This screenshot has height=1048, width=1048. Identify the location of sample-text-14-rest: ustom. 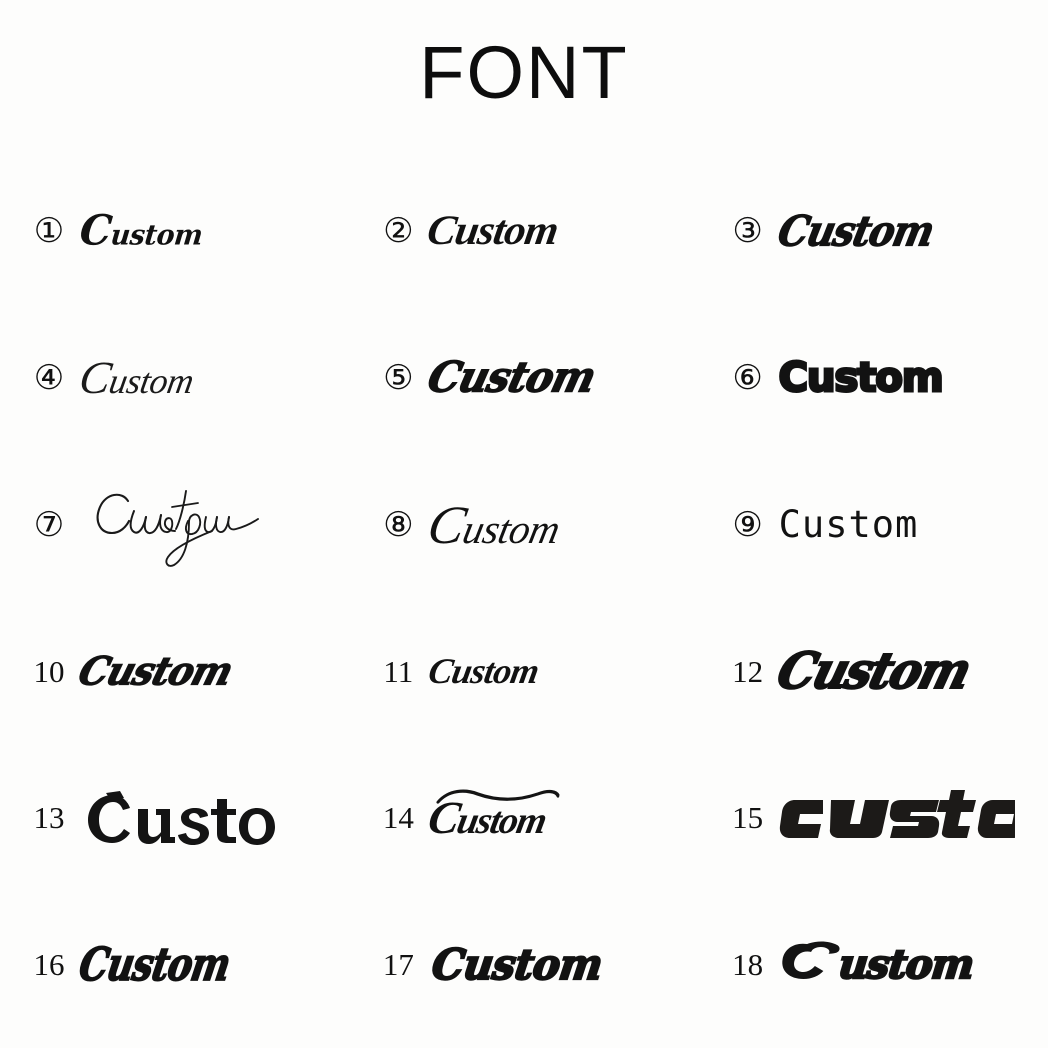
(501, 820).